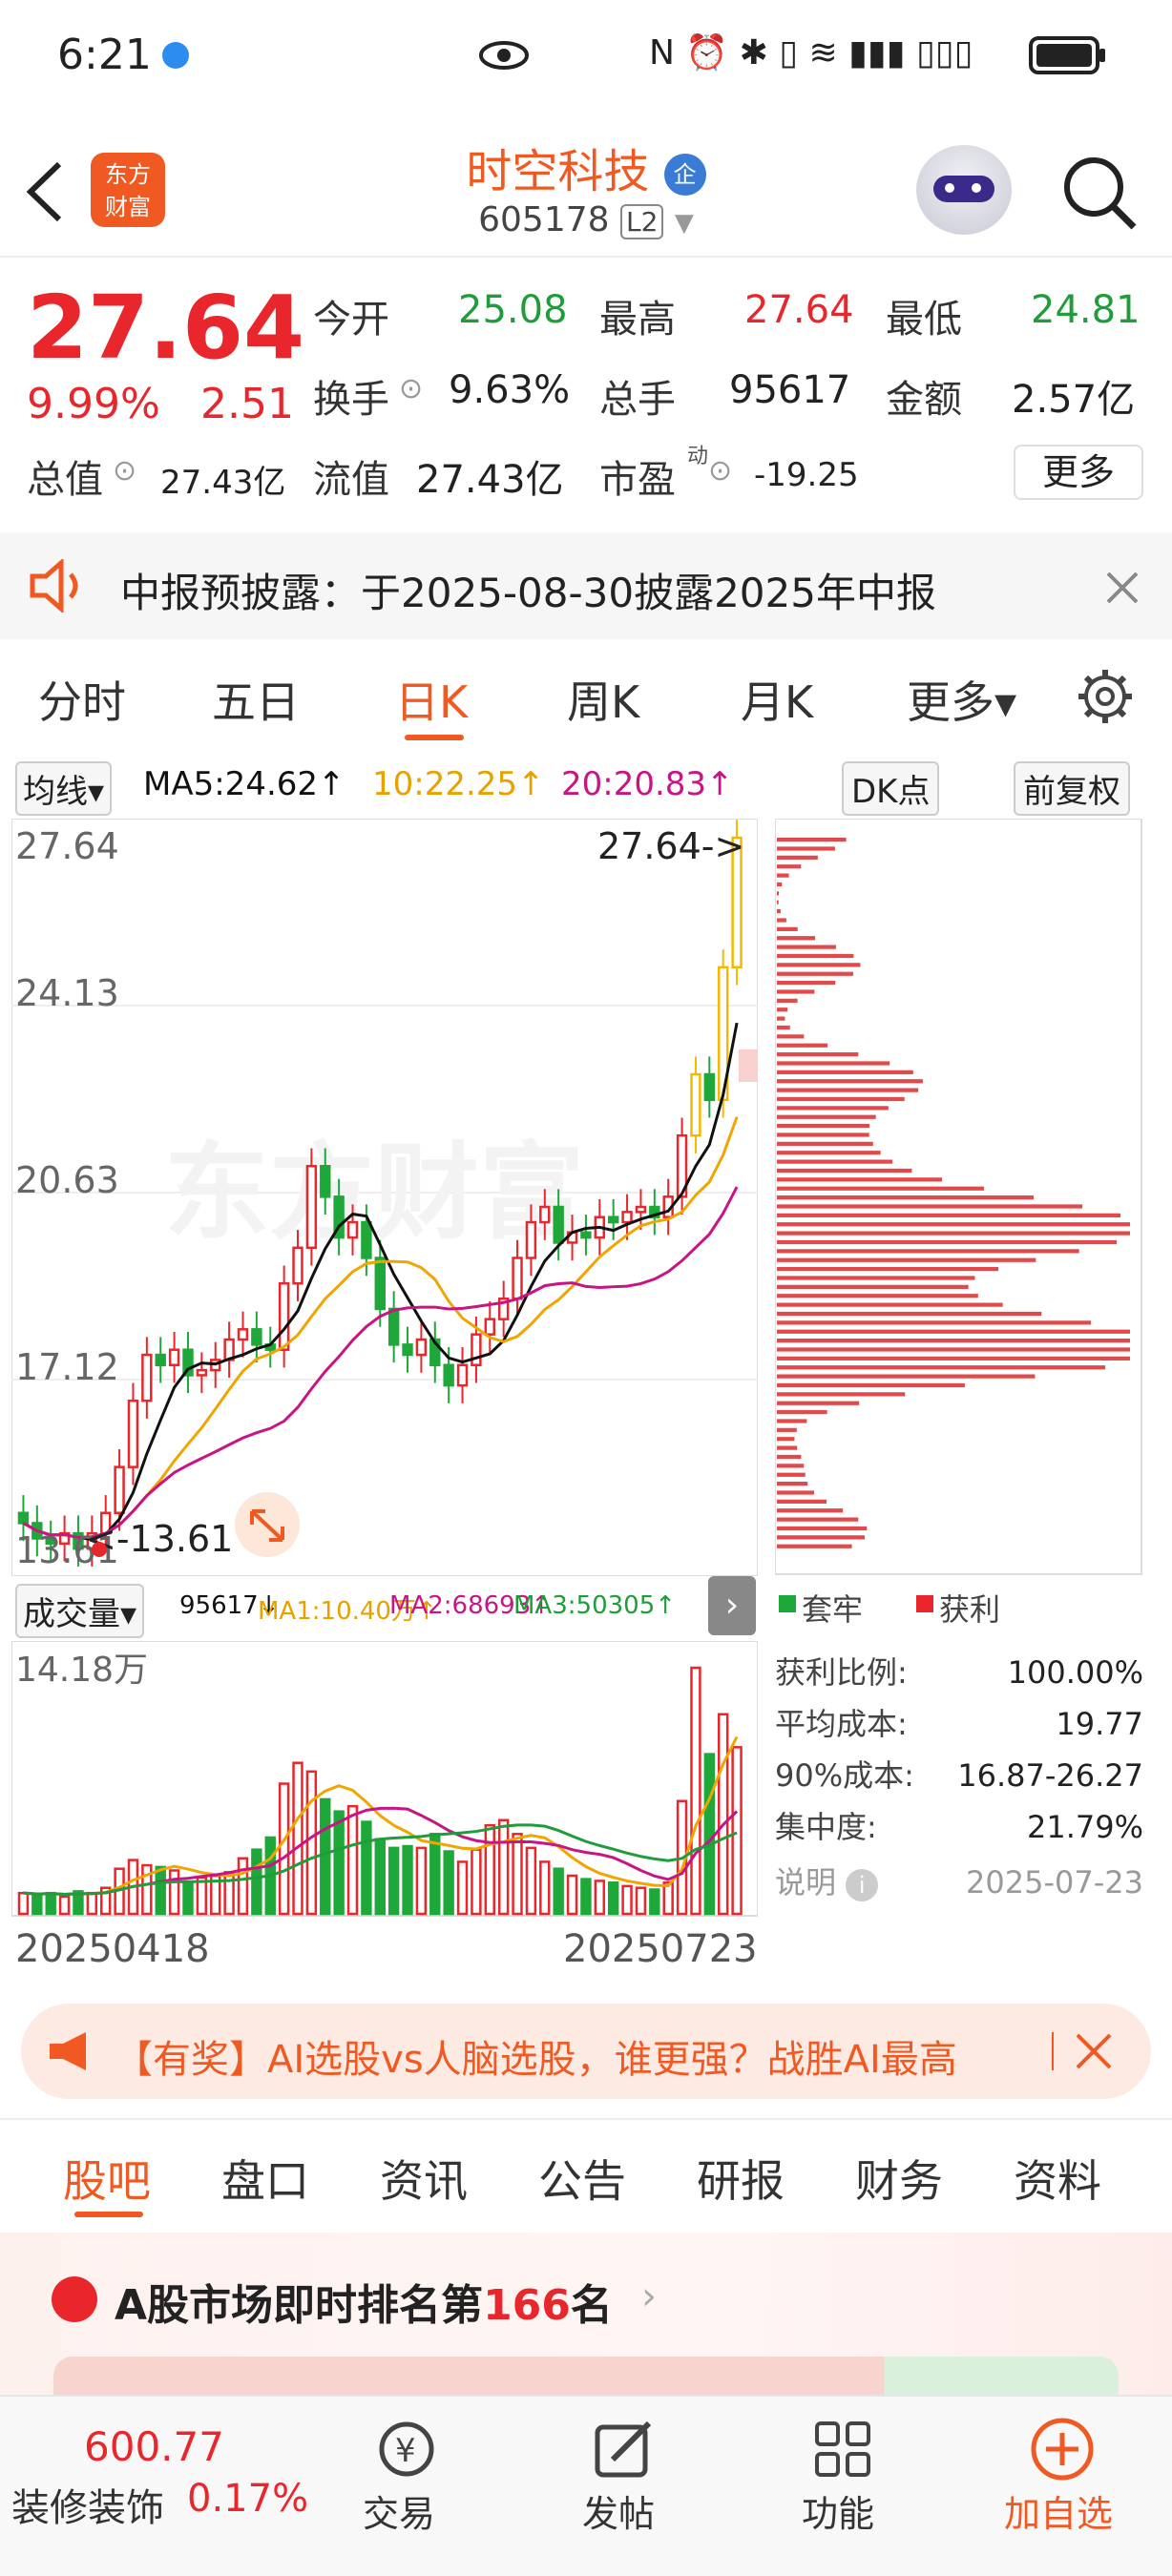 This screenshot has width=1172, height=2576. What do you see at coordinates (964, 190) in the screenshot?
I see `robot-avatar` at bounding box center [964, 190].